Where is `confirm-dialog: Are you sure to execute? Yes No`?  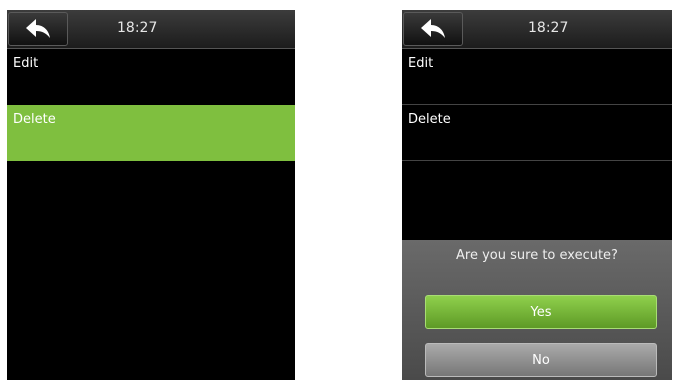 confirm-dialog: Are you sure to execute? Yes No is located at coordinates (537, 310).